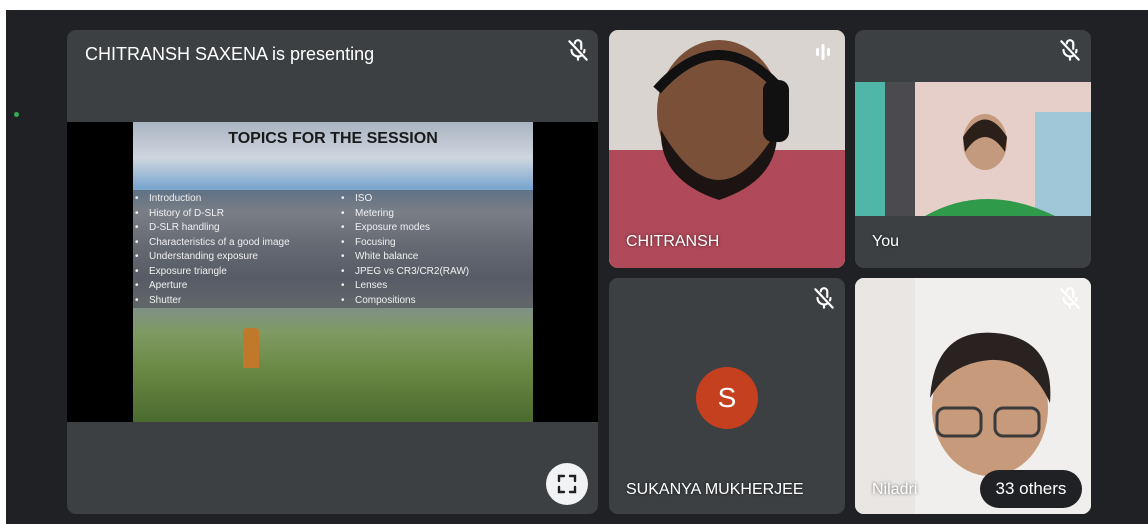  I want to click on participant-name: Niladri, so click(895, 489).